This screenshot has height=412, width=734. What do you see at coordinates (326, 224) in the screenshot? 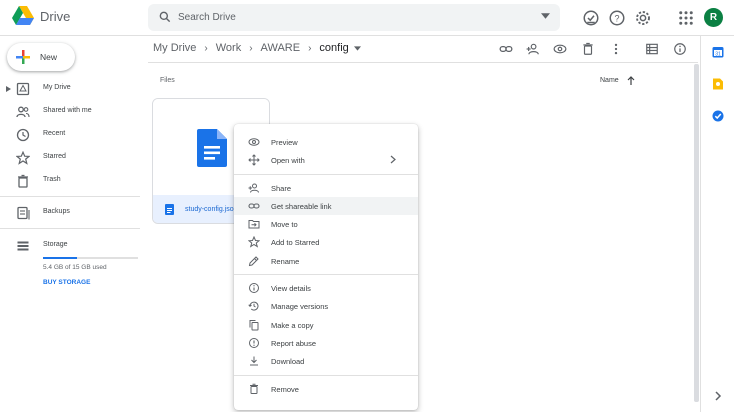
I see `menu-item-move-to: Move to` at bounding box center [326, 224].